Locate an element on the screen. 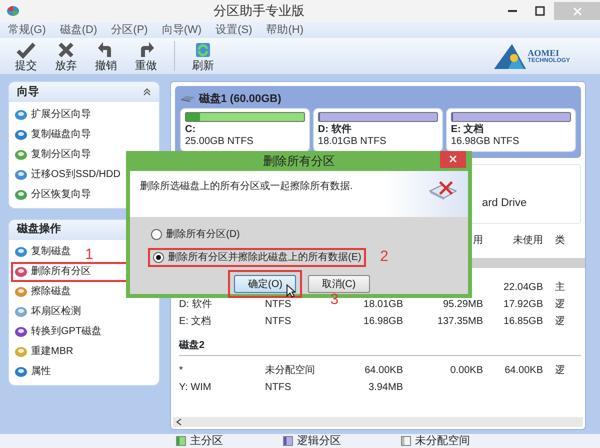 The image size is (600, 448). partition-card: D: 软件 18.01GB NTFS is located at coordinates (378, 130).